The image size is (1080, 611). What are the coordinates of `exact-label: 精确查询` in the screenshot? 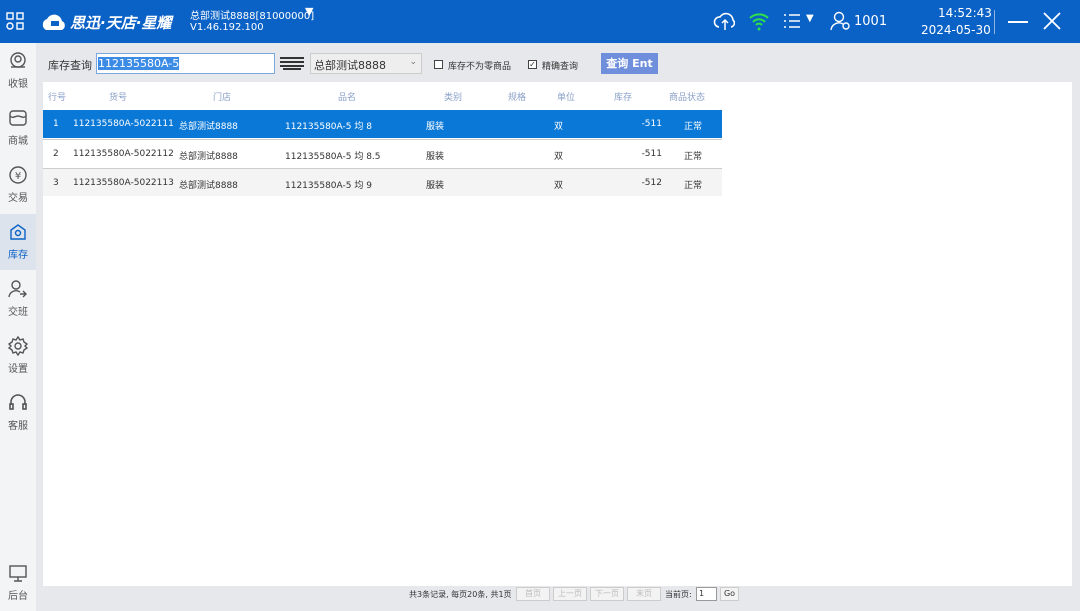 It's located at (560, 67).